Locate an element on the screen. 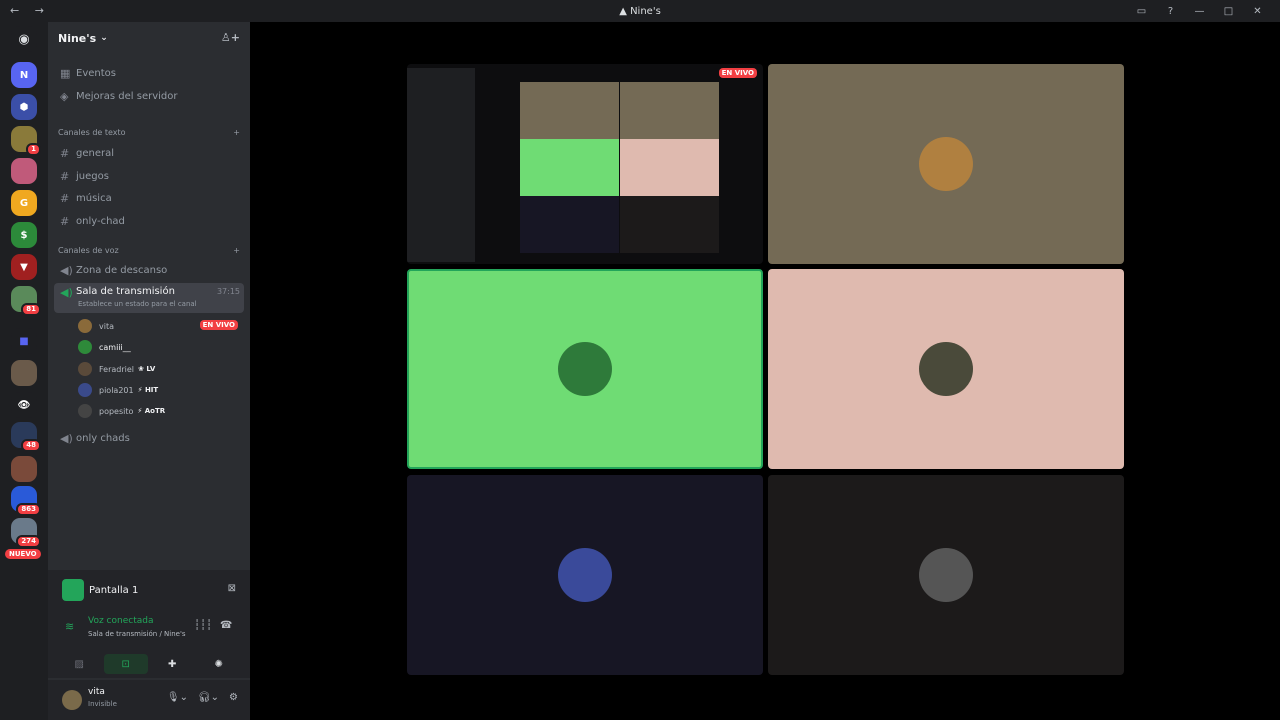 The height and width of the screenshot is (720, 1280). channel-status: Establece un estado para el canal is located at coordinates (137, 304).